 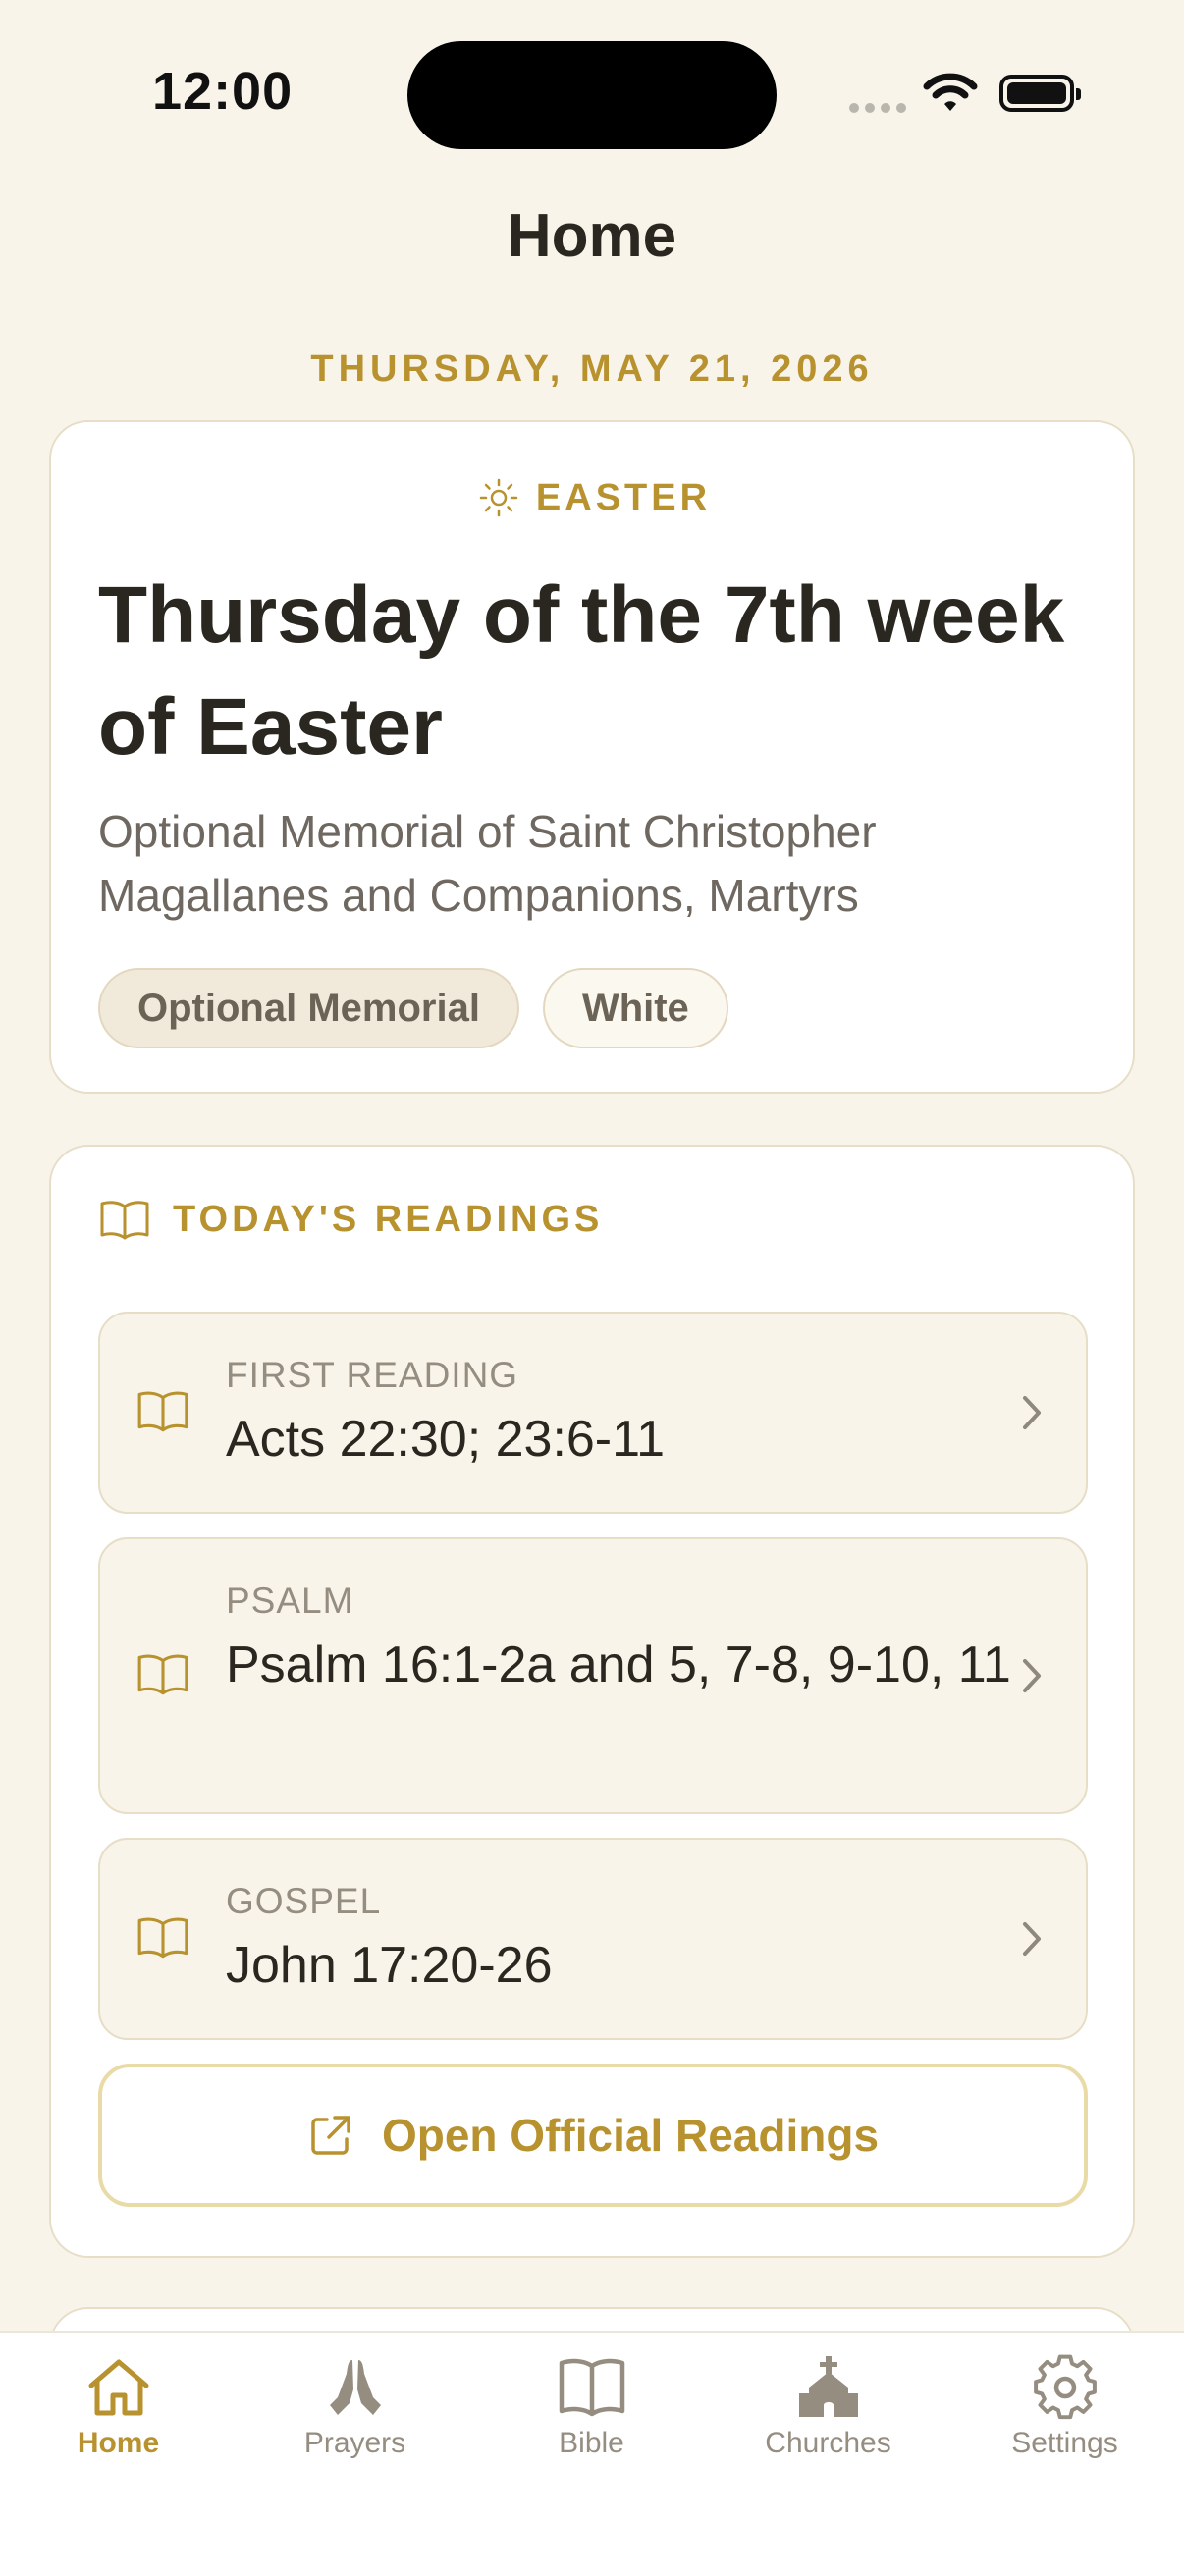 I want to click on battery-icon, so click(x=1040, y=93).